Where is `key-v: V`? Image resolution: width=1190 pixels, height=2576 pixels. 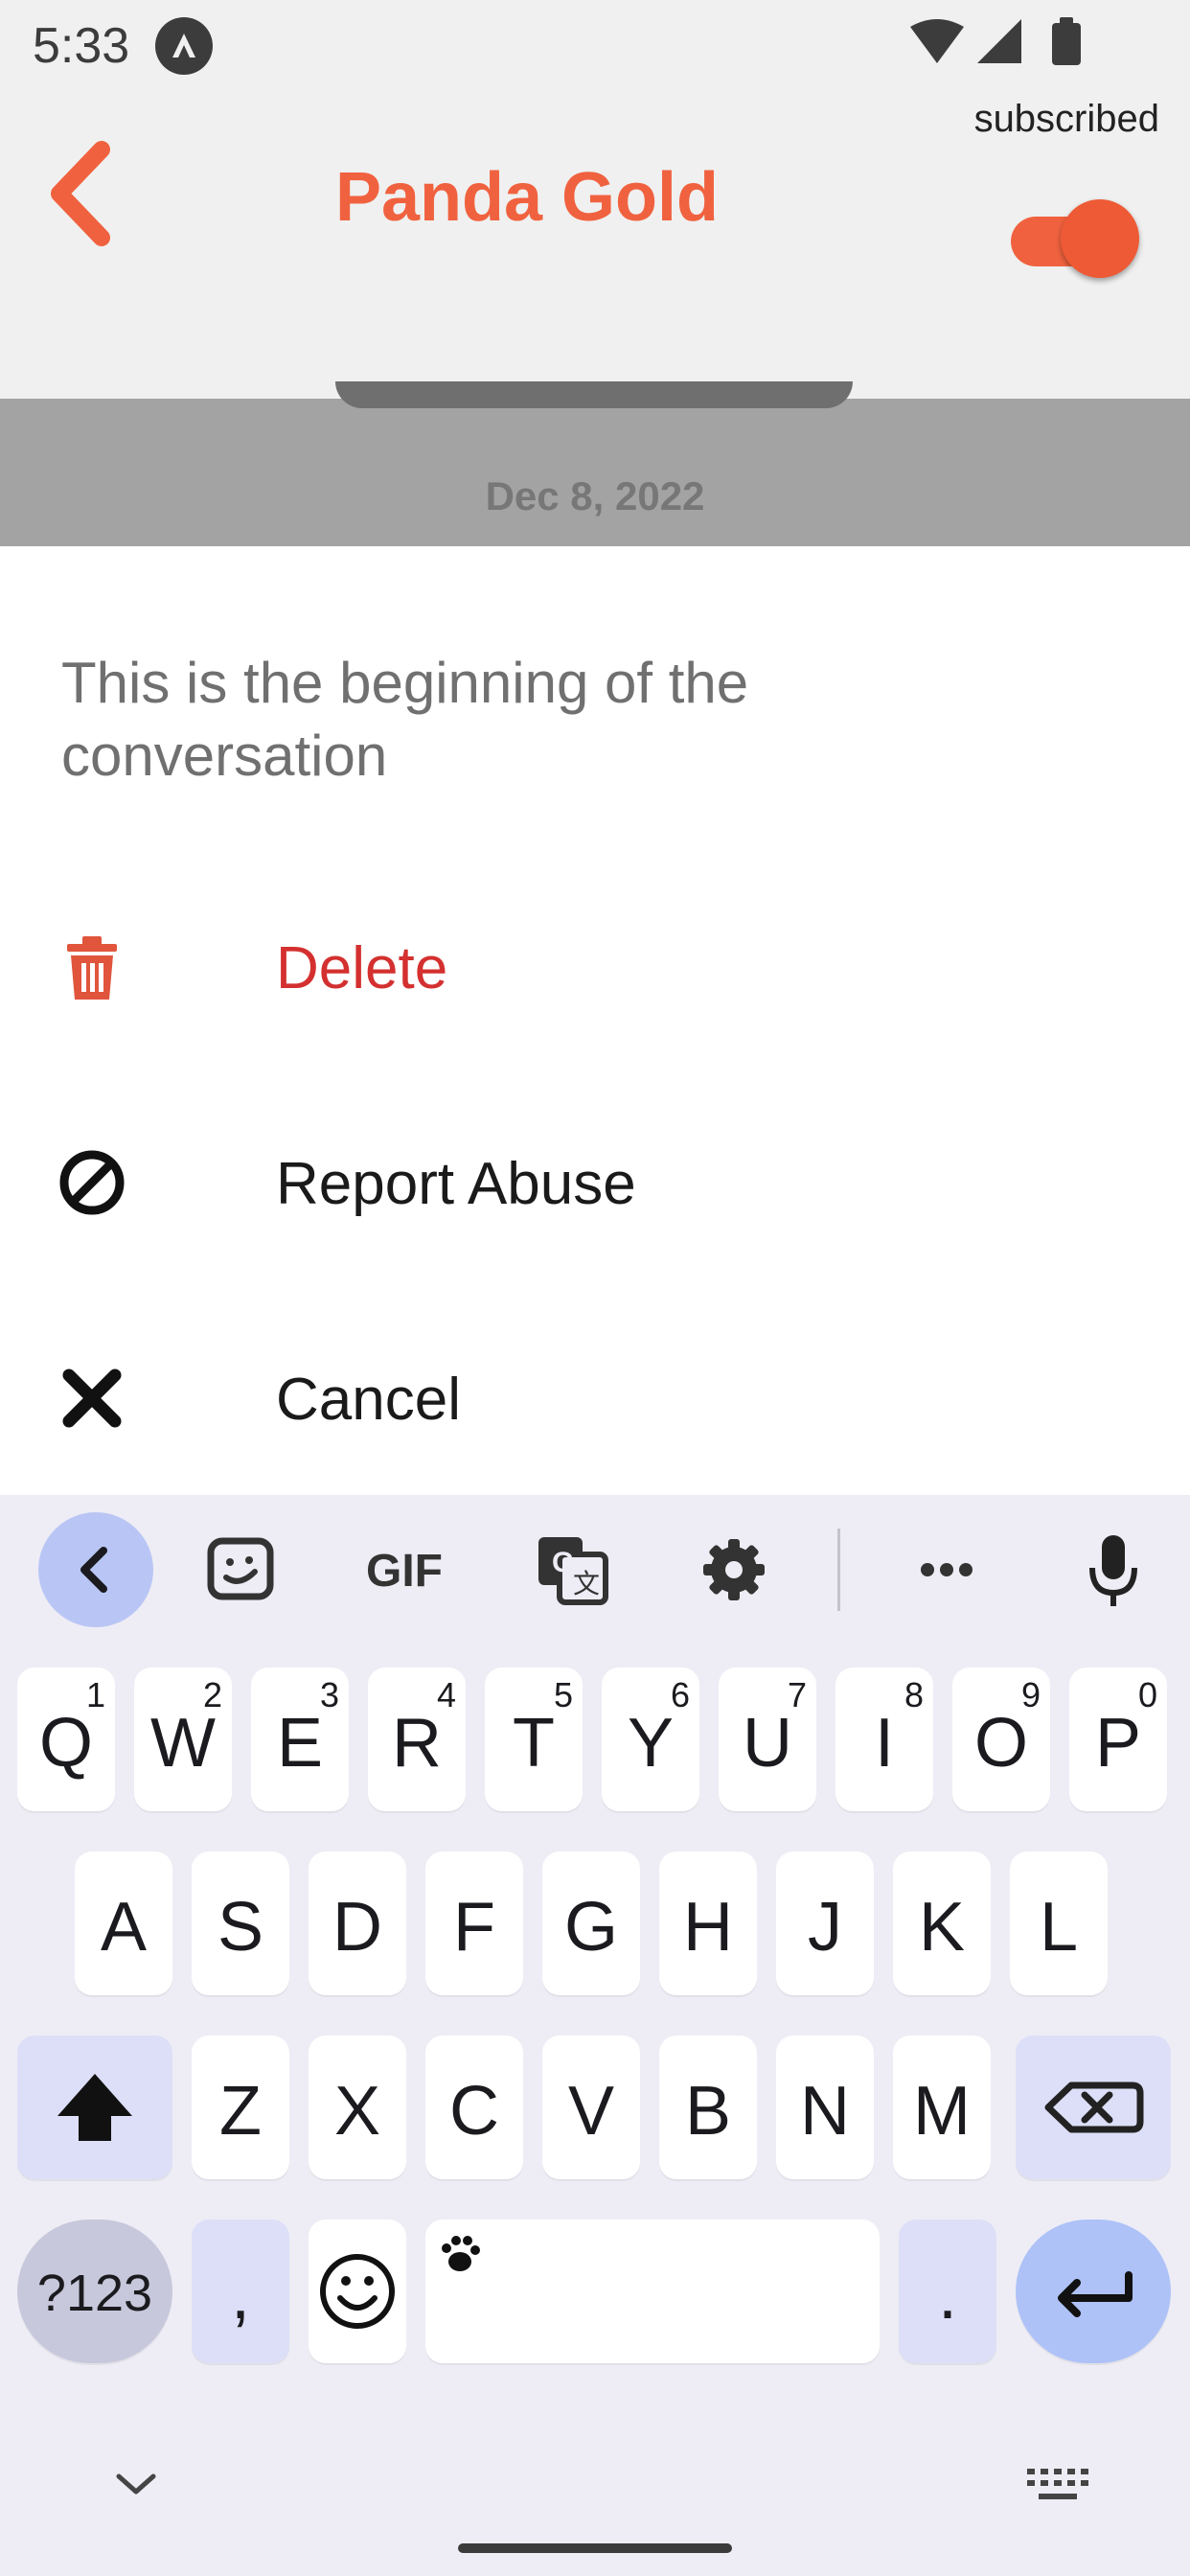 key-v: V is located at coordinates (591, 2107).